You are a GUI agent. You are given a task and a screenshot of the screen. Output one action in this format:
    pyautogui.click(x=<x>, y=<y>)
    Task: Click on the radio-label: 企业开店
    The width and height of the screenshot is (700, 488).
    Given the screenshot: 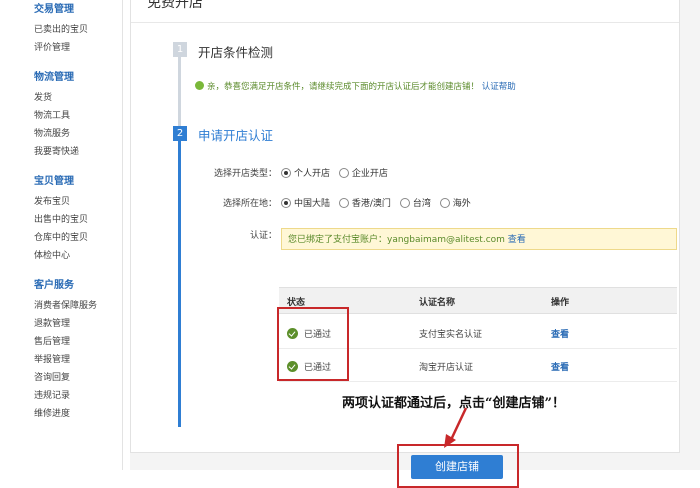 What is the action you would take?
    pyautogui.click(x=369, y=174)
    